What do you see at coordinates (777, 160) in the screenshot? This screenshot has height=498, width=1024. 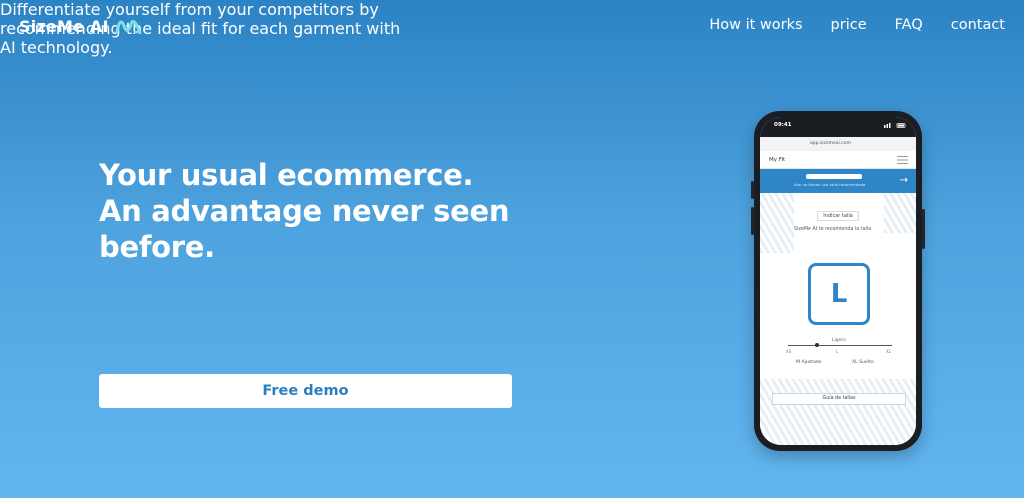 I see `site-name: My Fit` at bounding box center [777, 160].